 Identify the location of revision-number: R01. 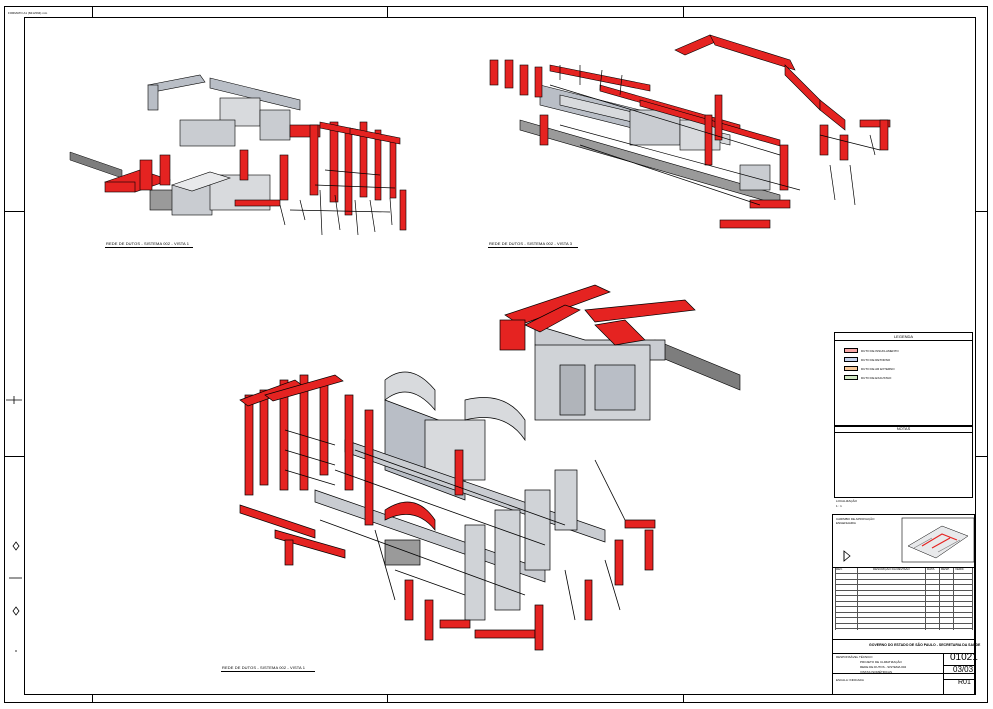
(964, 682).